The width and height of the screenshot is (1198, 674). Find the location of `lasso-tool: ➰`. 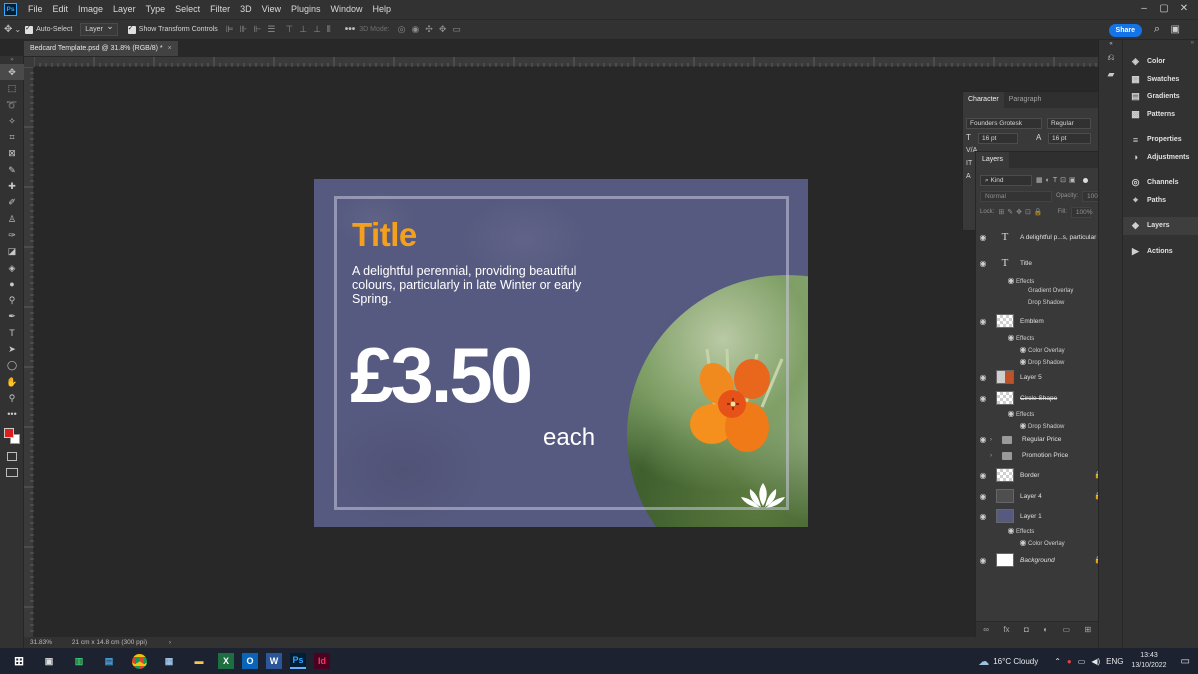

lasso-tool: ➰ is located at coordinates (12, 105).